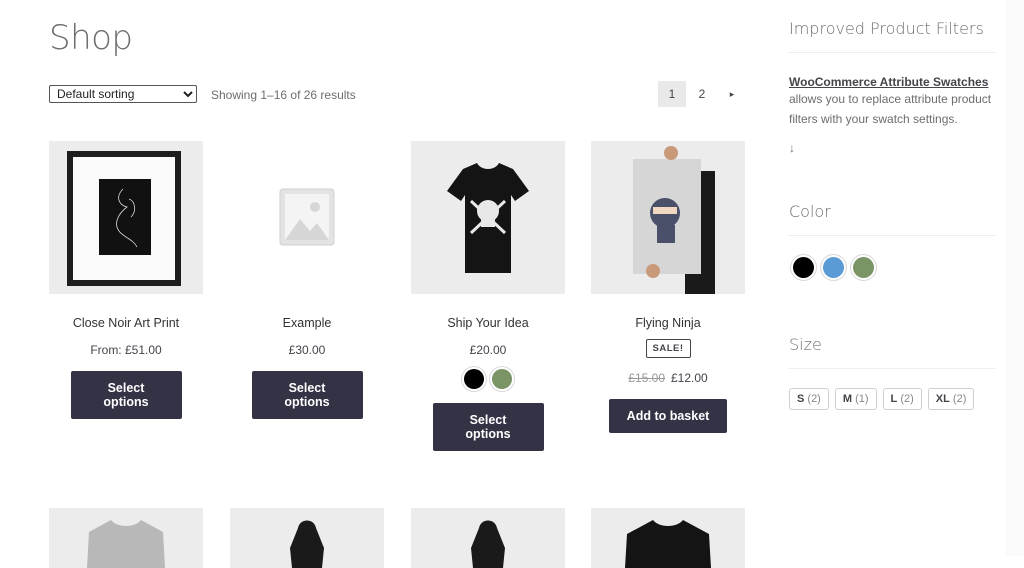 The height and width of the screenshot is (568, 1024). What do you see at coordinates (646, 378) in the screenshot?
I see `old-price: £15.00` at bounding box center [646, 378].